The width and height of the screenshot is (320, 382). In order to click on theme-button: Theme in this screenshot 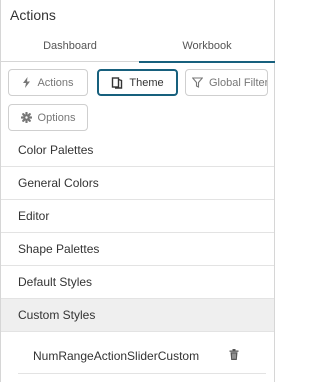, I will do `click(137, 82)`.